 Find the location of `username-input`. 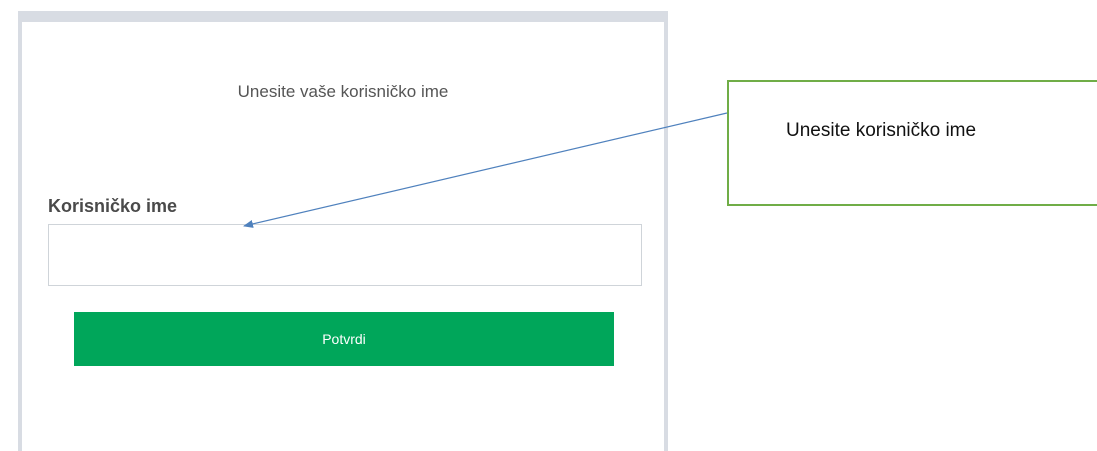

username-input is located at coordinates (345, 255).